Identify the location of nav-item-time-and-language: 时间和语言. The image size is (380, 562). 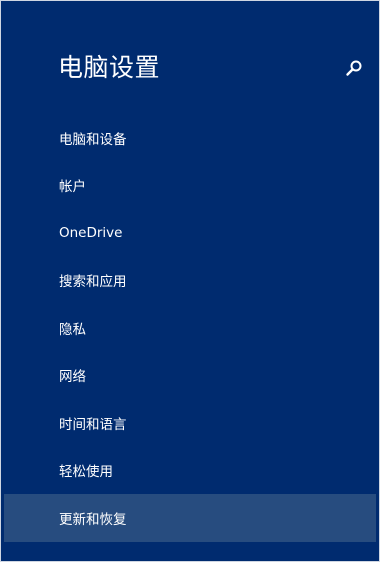
(190, 423).